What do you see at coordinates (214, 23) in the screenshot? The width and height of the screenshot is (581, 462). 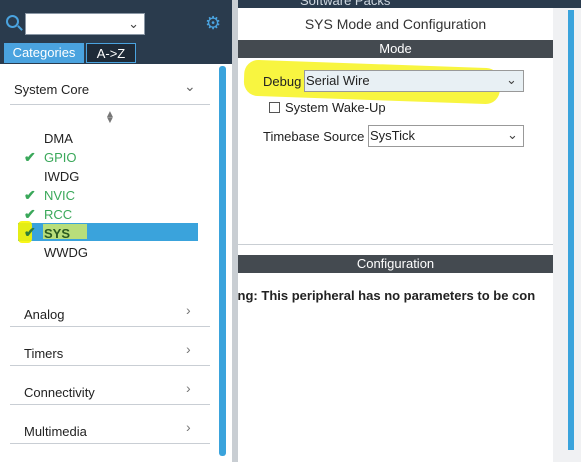 I see `gear-icon: ⚙` at bounding box center [214, 23].